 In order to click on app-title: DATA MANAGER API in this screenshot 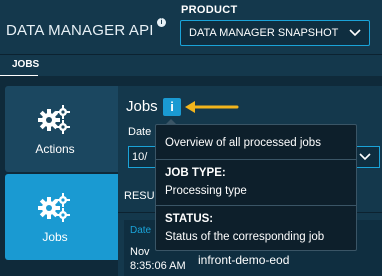, I will do `click(80, 30)`.